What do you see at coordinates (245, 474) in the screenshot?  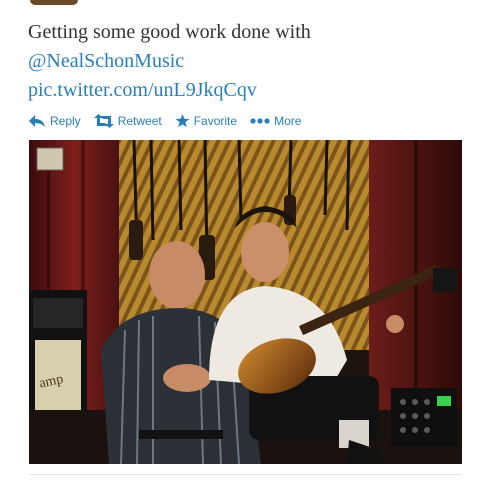 I see `divider` at bounding box center [245, 474].